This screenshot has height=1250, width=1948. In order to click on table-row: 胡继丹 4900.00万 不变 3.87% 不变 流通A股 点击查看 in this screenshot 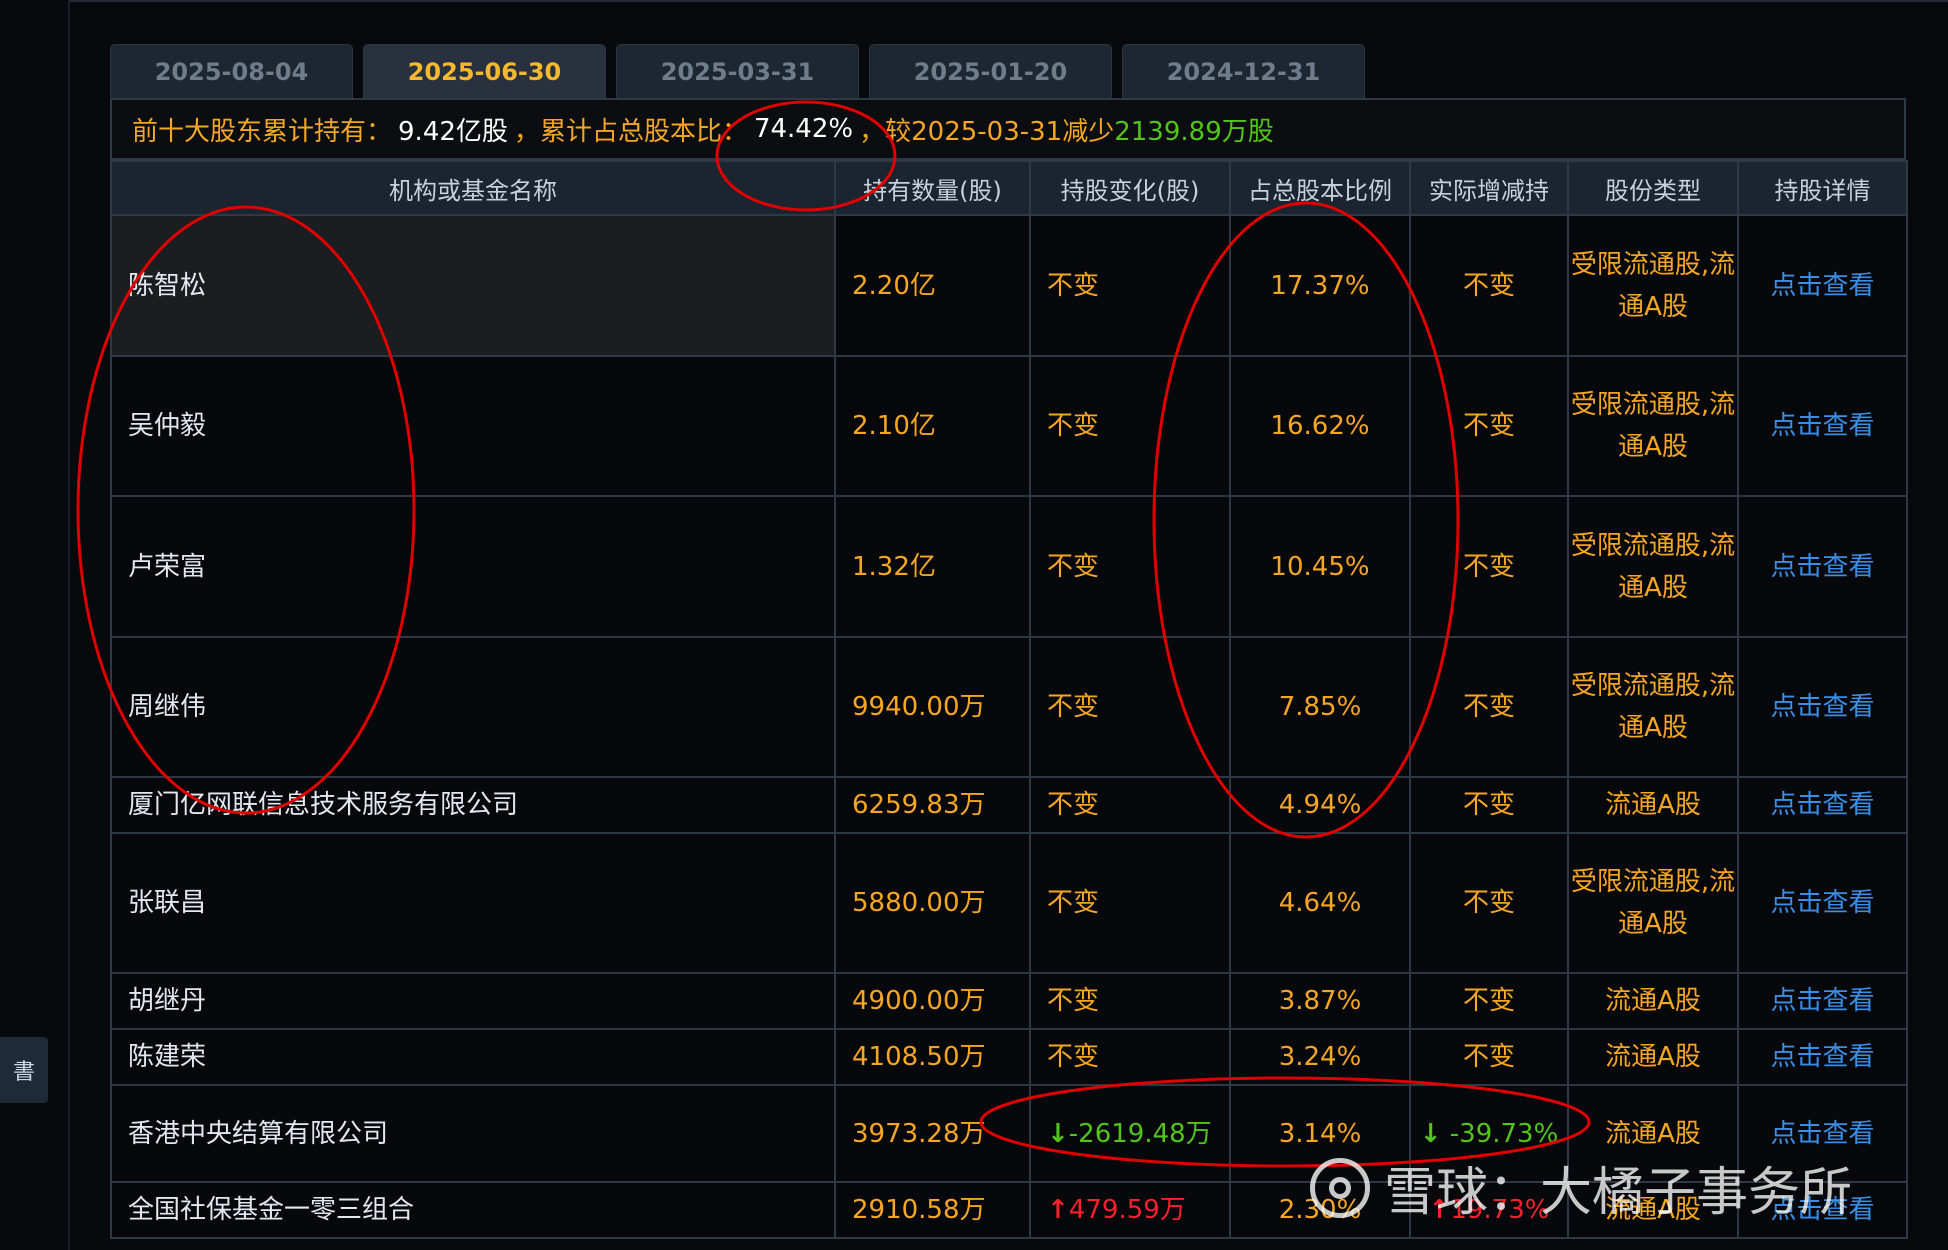, I will do `click(1009, 1001)`.